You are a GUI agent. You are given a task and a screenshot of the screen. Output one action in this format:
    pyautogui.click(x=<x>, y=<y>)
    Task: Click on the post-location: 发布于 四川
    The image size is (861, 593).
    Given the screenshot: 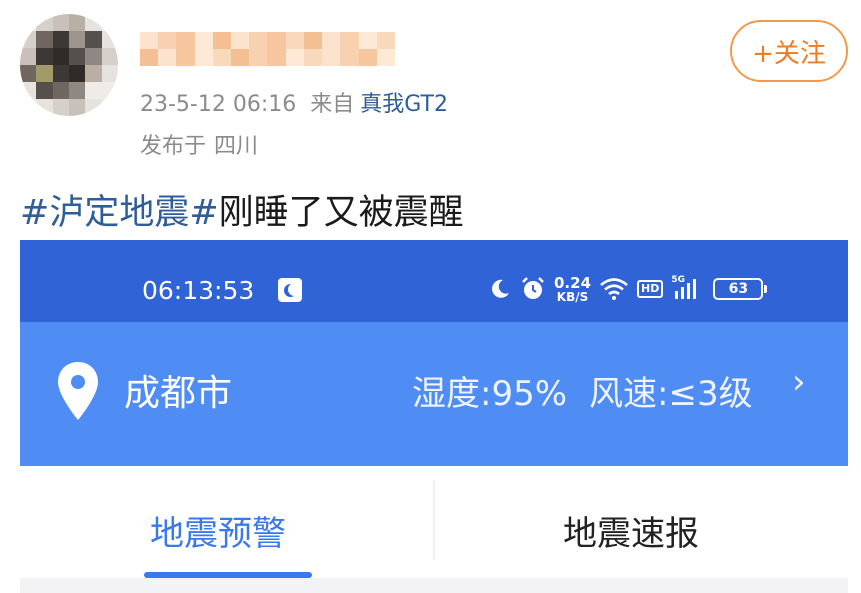 What is the action you would take?
    pyautogui.click(x=199, y=144)
    